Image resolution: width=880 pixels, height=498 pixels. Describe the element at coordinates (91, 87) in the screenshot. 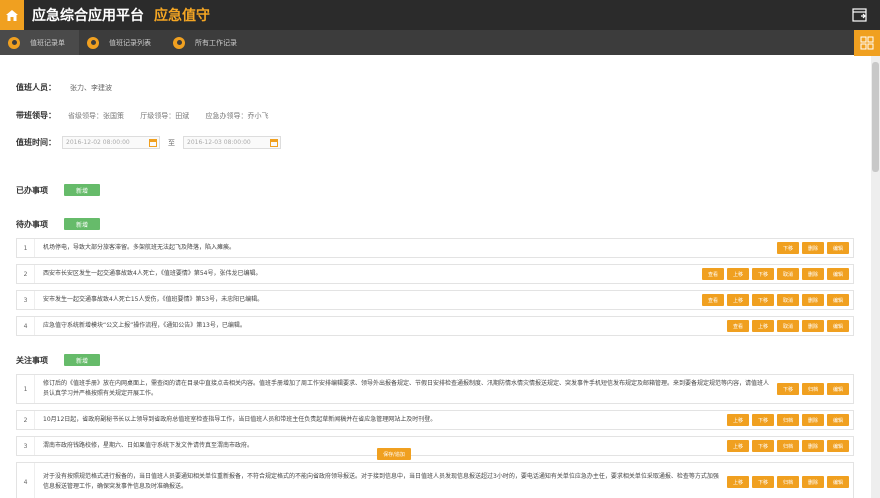

I see `personnel-value: 张力、李建波` at that location.